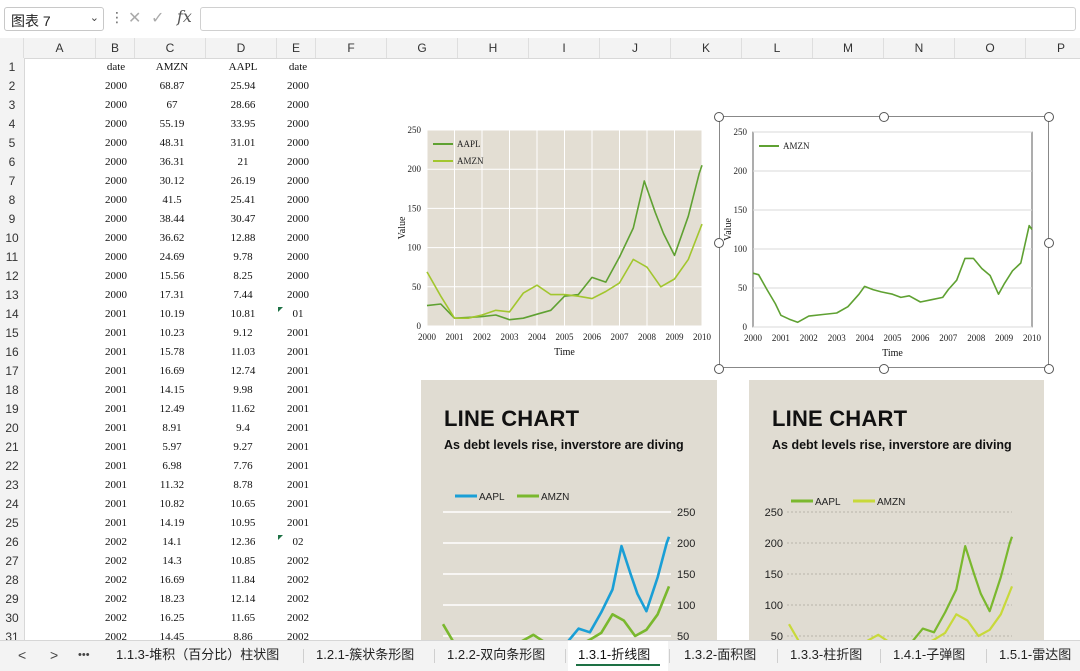 This screenshot has width=1080, height=671. Describe the element at coordinates (12, 561) in the screenshot. I see `row-header-27: 27` at that location.